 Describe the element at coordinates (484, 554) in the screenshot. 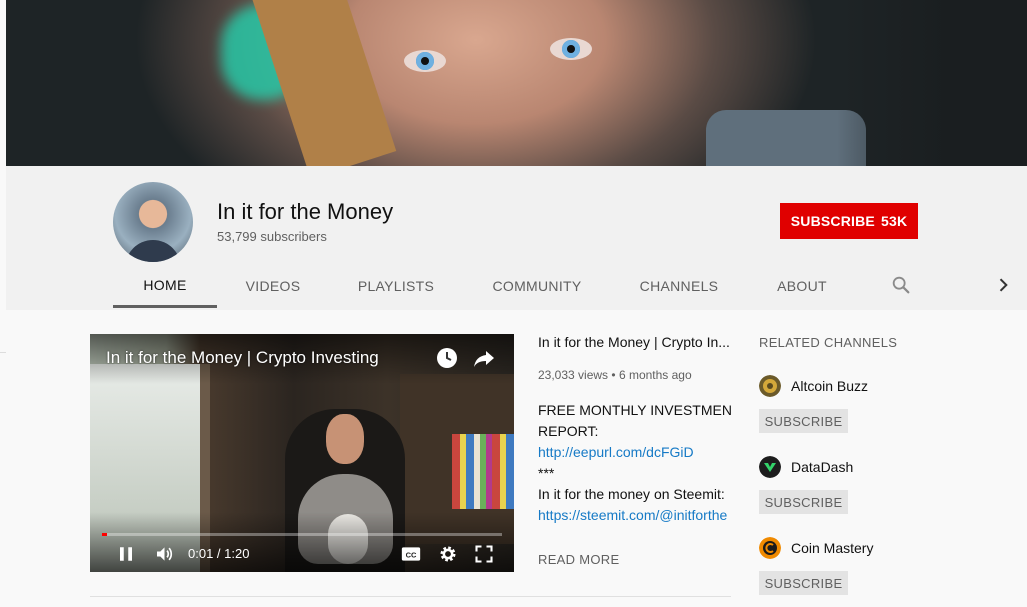

I see `fullscreen-icon` at that location.